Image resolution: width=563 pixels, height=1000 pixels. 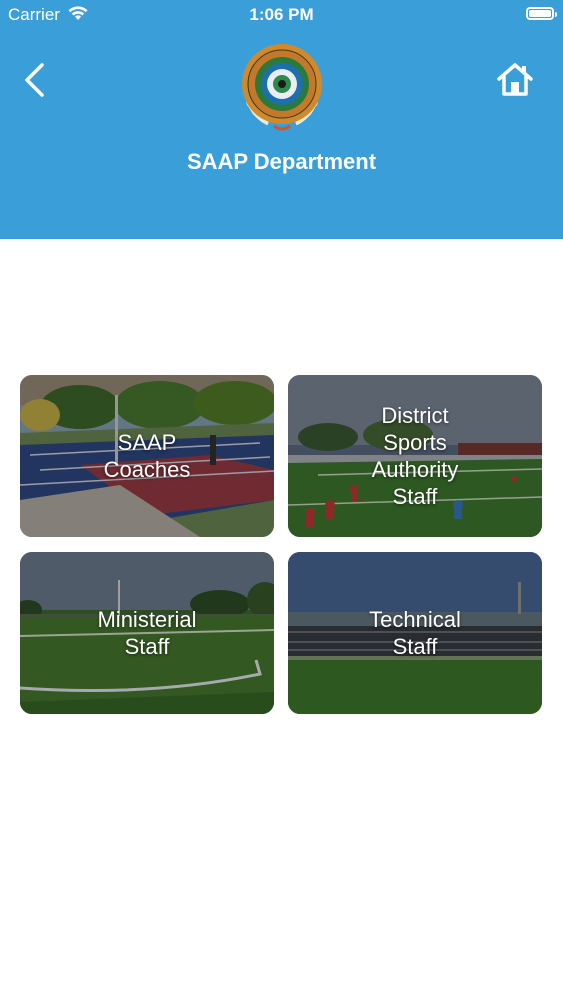 I want to click on battery-icon, so click(x=541, y=13).